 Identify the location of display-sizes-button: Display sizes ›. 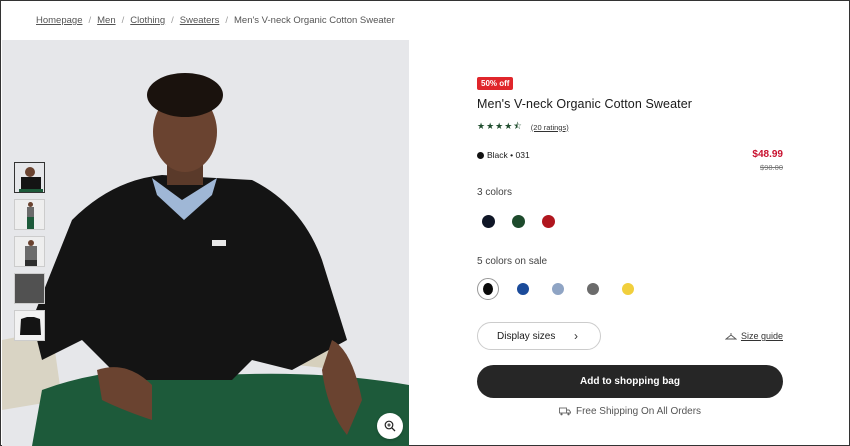
(539, 336).